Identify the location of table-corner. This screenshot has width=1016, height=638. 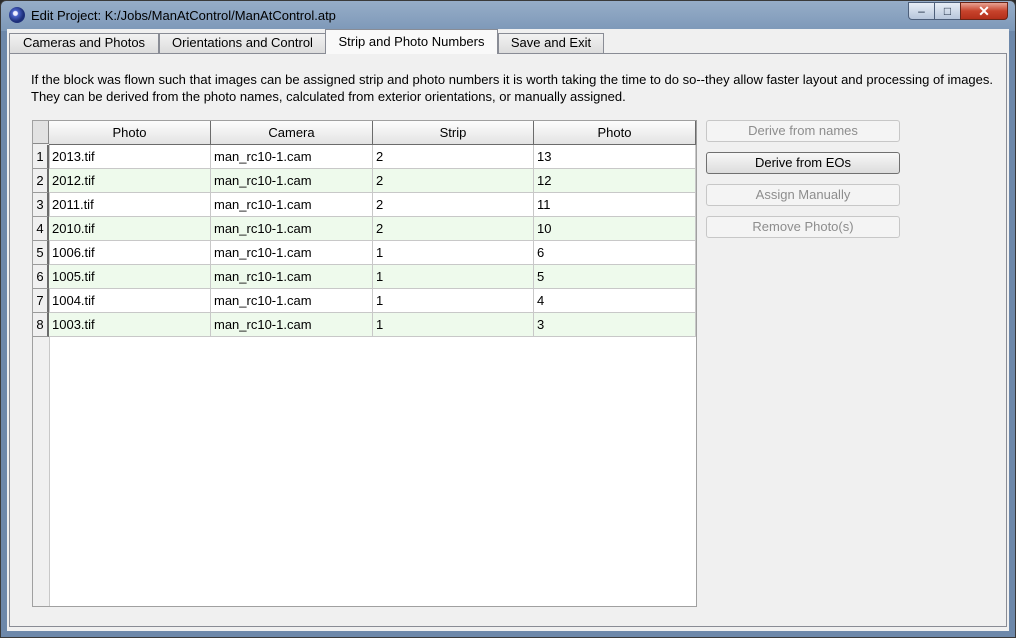
(41, 132).